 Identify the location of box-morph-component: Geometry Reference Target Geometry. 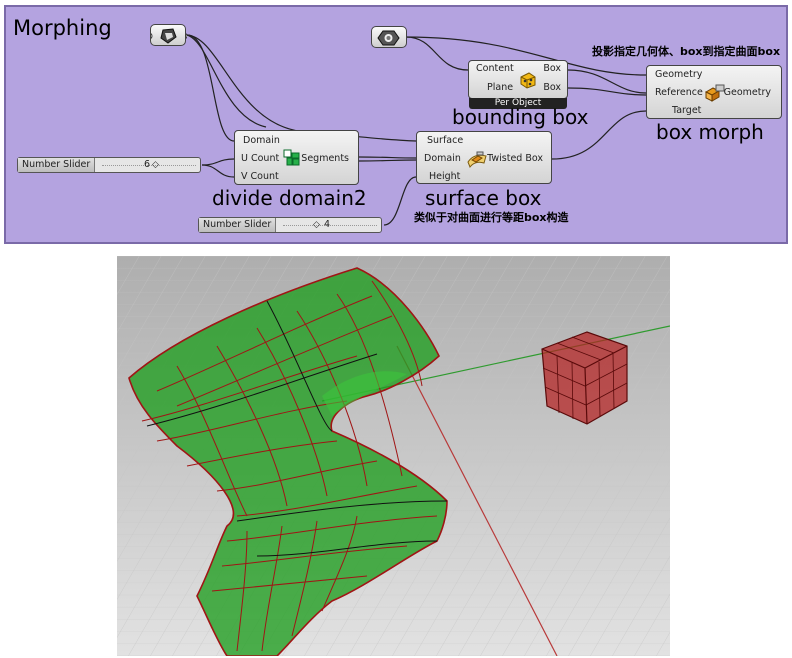
(714, 92).